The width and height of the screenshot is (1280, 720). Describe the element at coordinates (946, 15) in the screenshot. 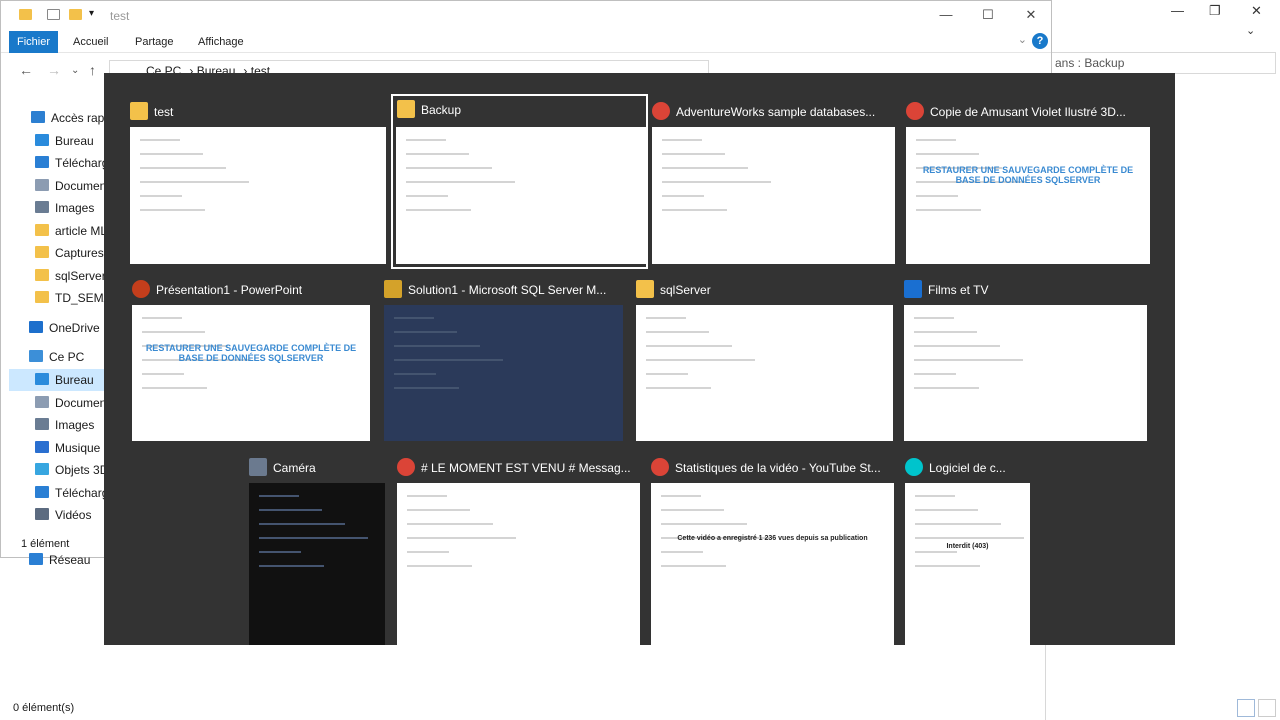

I see `minimize-button: —` at that location.